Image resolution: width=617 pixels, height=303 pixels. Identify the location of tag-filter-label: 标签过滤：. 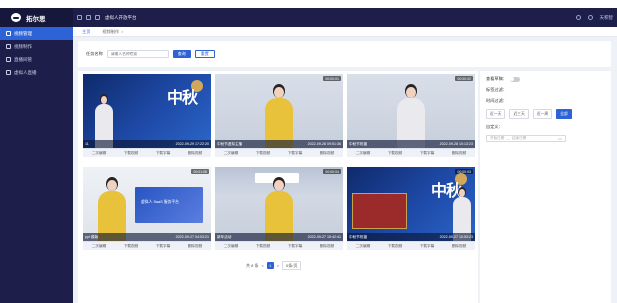
(496, 89).